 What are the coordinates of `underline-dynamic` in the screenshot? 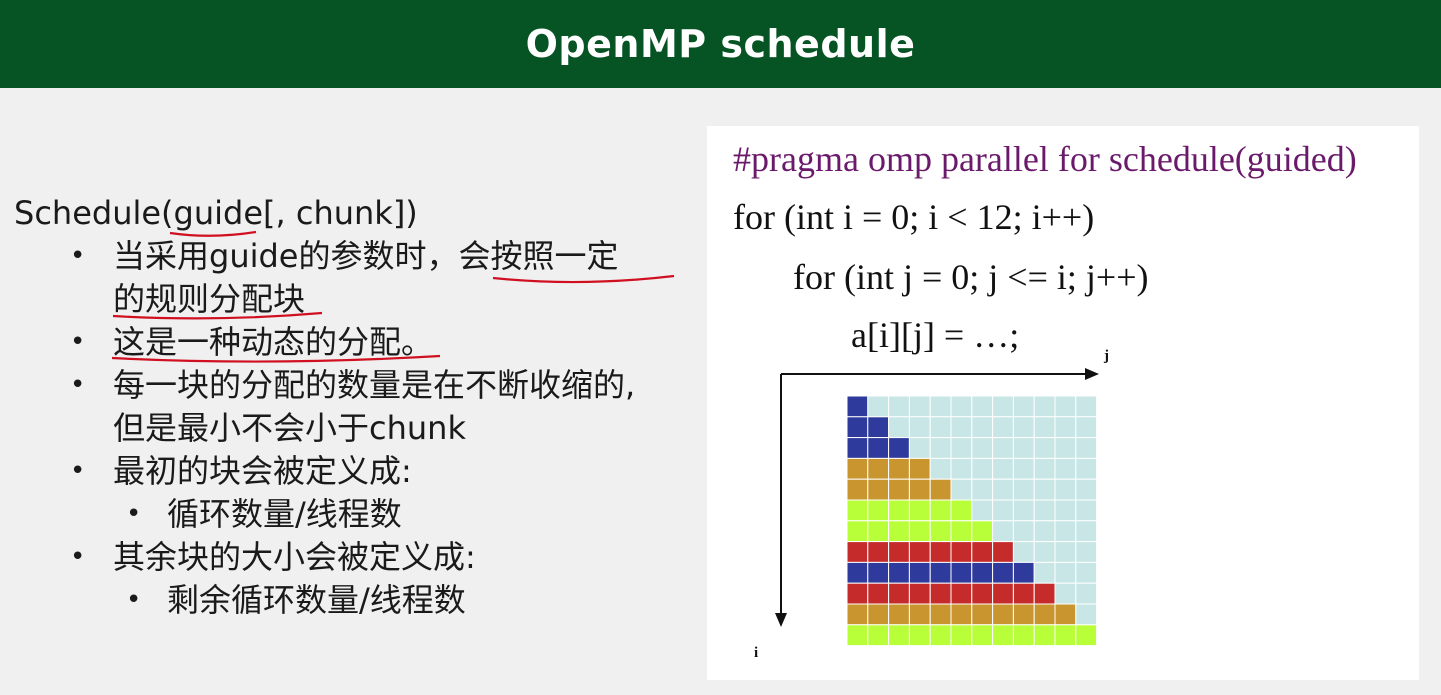 It's located at (276, 358).